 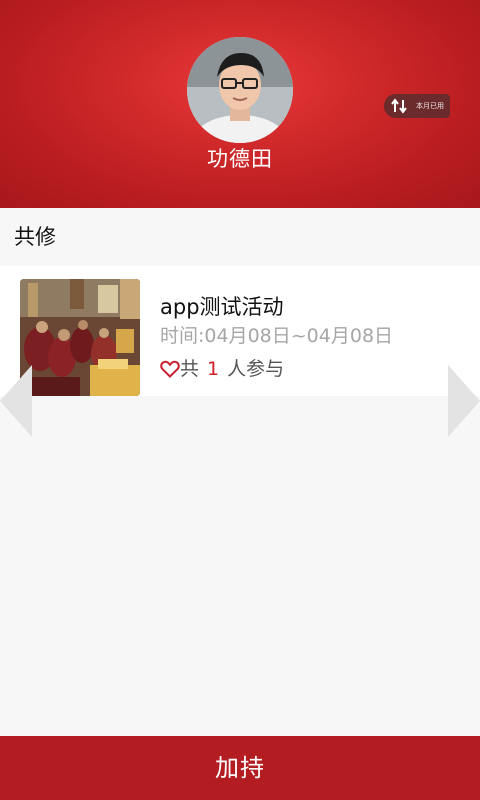 What do you see at coordinates (277, 336) in the screenshot?
I see `activity-time: 时间:04月08日~04月08日` at bounding box center [277, 336].